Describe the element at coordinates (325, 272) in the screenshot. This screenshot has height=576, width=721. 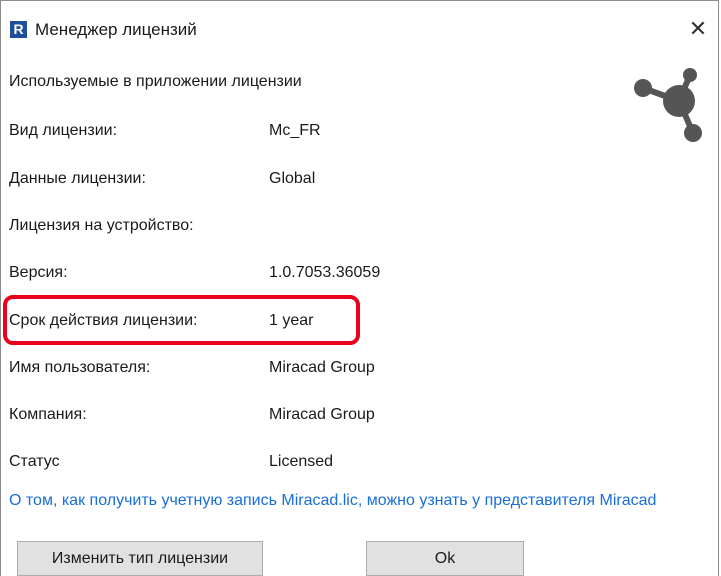
I see `version-value: 1.0.7053.36059` at that location.